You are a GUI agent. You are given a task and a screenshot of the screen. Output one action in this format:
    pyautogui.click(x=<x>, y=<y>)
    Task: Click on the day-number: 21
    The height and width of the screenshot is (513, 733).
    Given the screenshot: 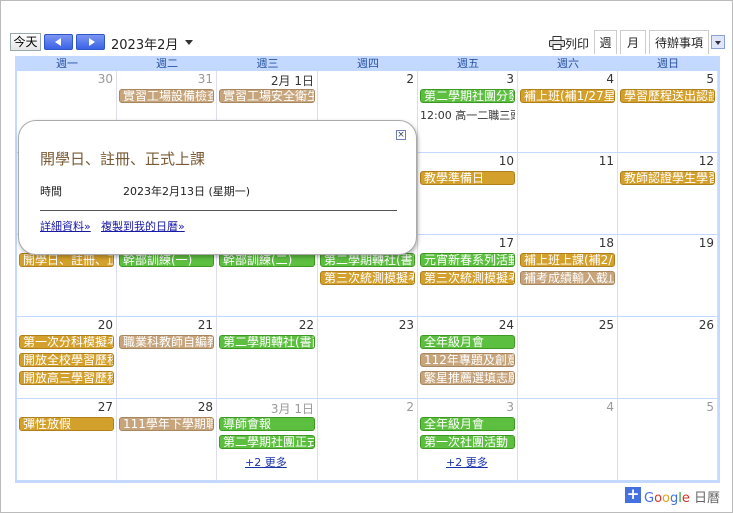 What is the action you would take?
    pyautogui.click(x=205, y=325)
    